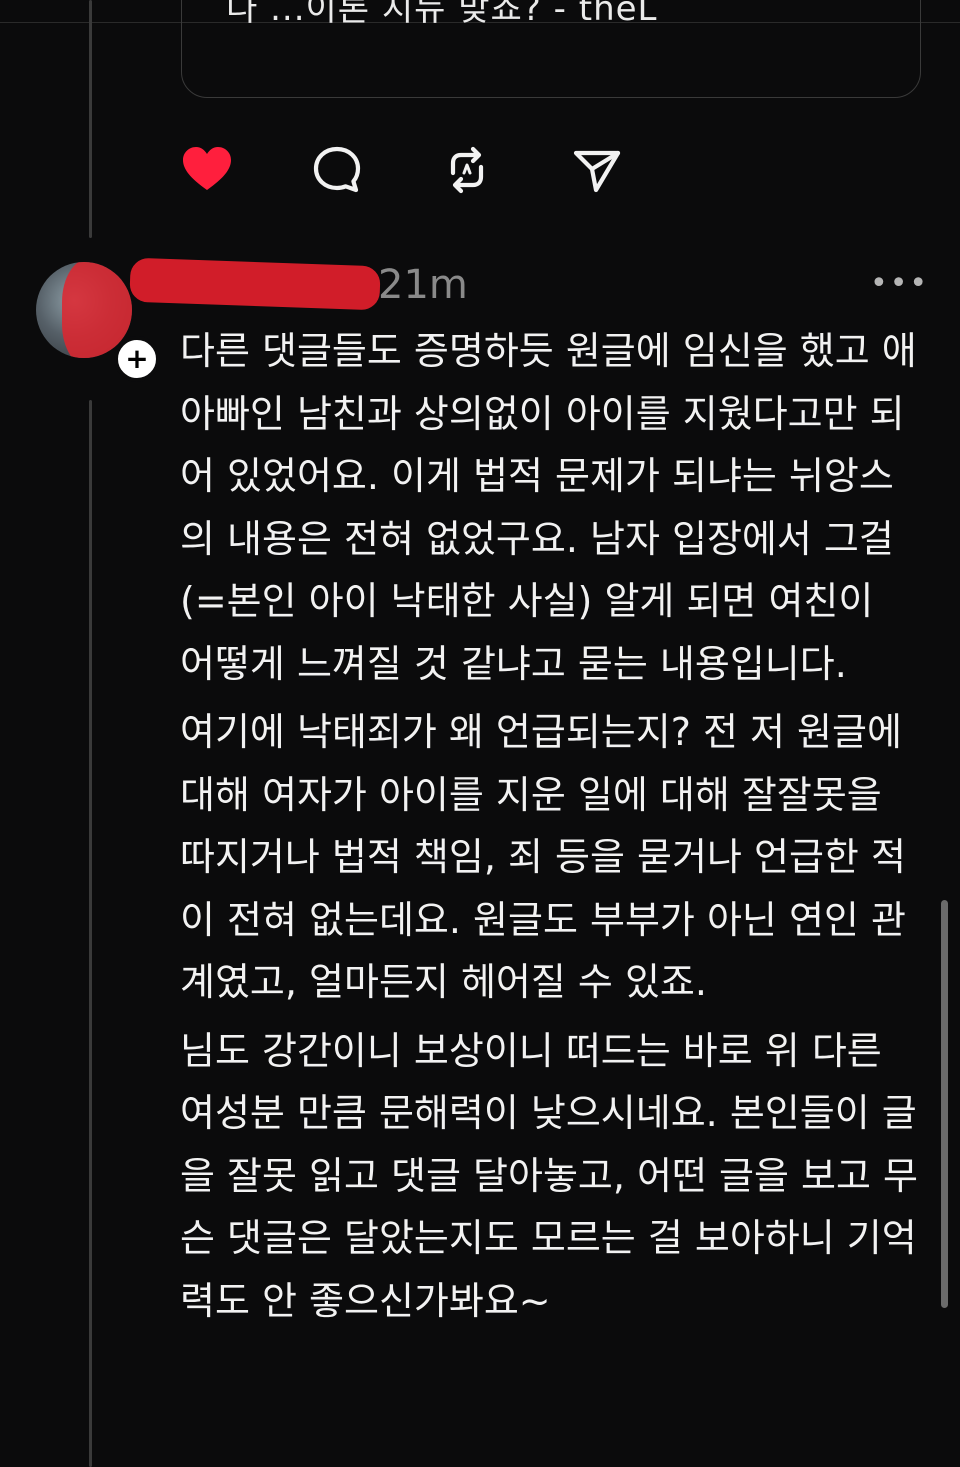  What do you see at coordinates (137, 359) in the screenshot?
I see `follow-badge: +` at bounding box center [137, 359].